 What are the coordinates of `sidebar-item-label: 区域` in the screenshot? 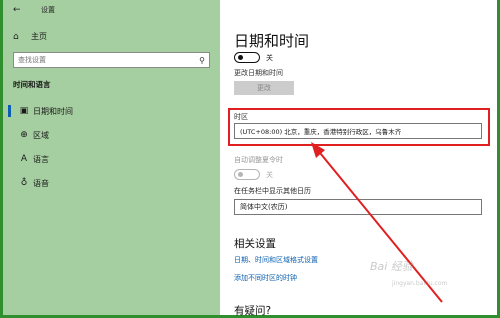 It's located at (41, 135).